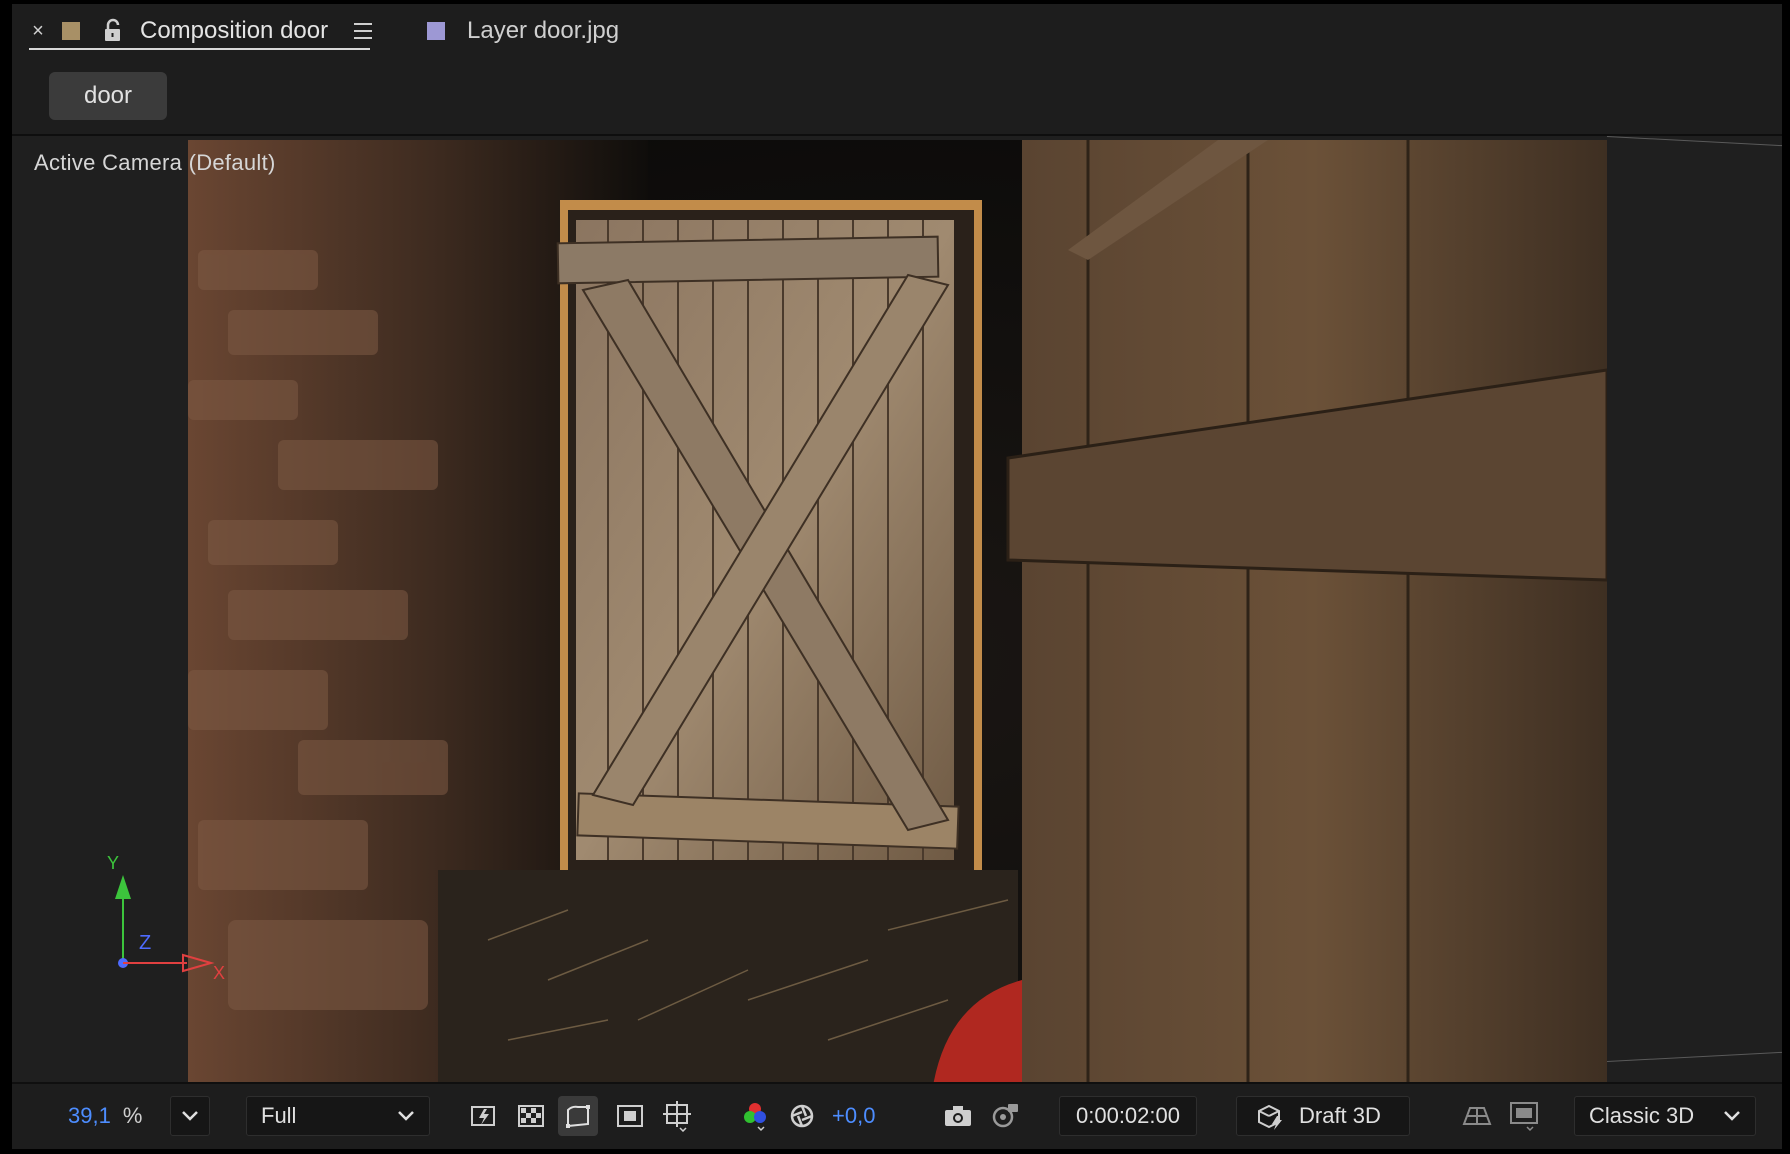 The width and height of the screenshot is (1790, 1154). Describe the element at coordinates (543, 30) in the screenshot. I see `tab-layer-label: Layer door.jpg` at that location.